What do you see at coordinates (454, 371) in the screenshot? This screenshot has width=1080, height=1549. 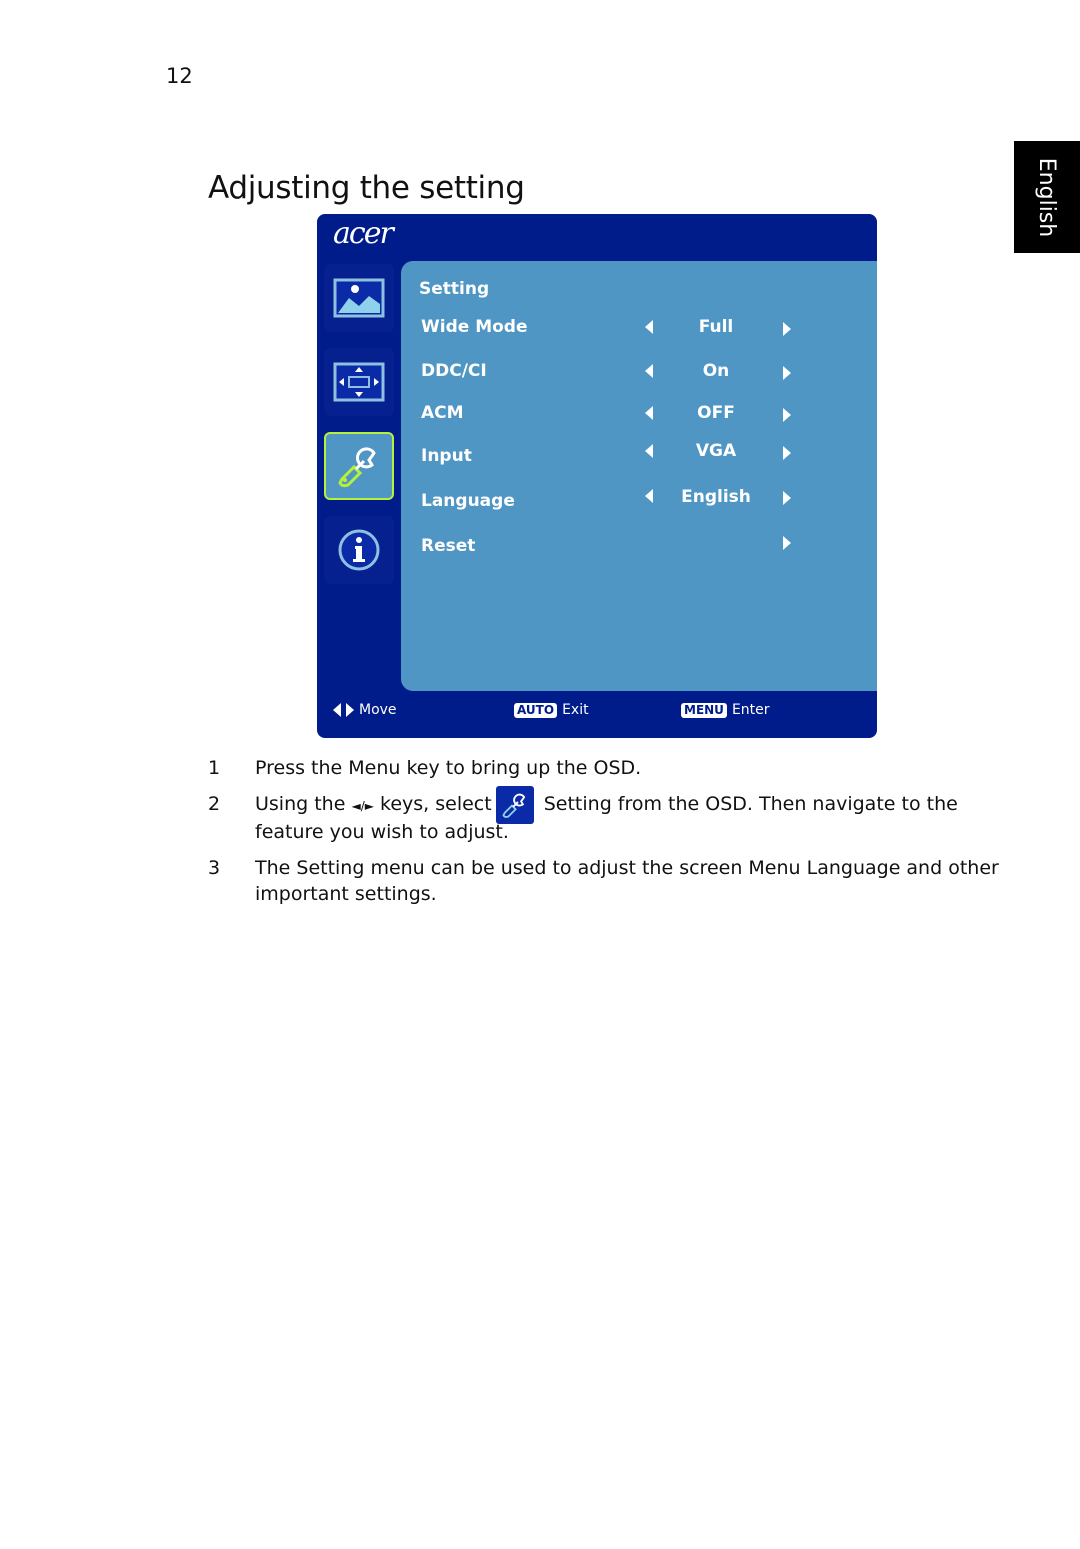 I see `setting-label: DDC/CI` at bounding box center [454, 371].